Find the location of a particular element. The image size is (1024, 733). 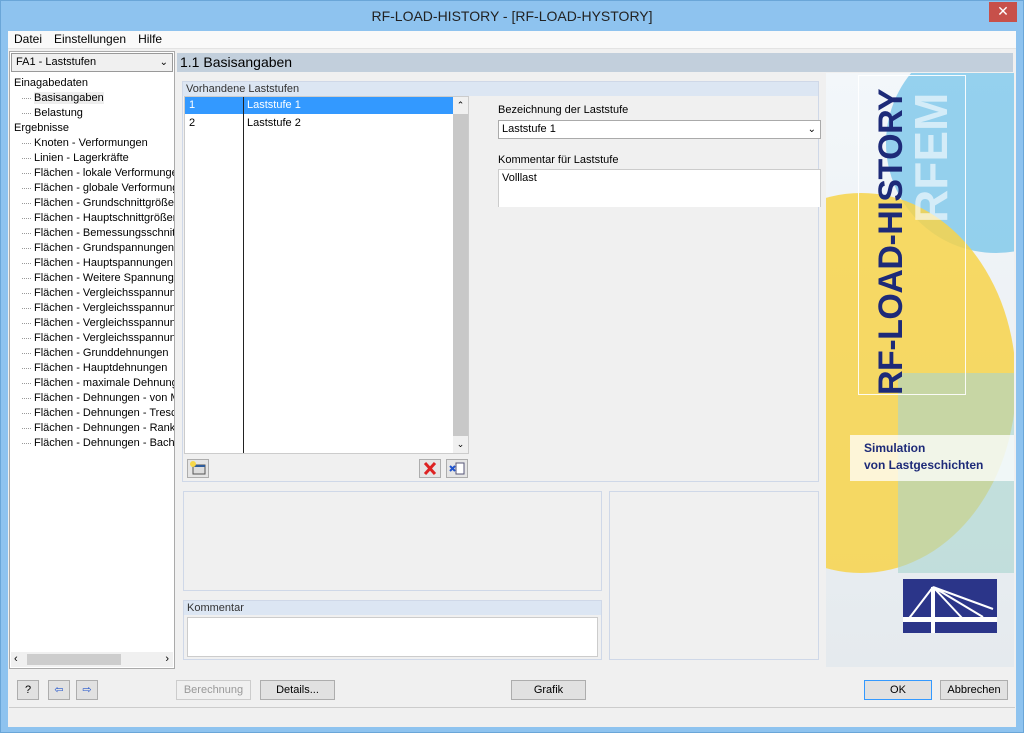

scroll-down-icon: ⌄ is located at coordinates (460, 444).